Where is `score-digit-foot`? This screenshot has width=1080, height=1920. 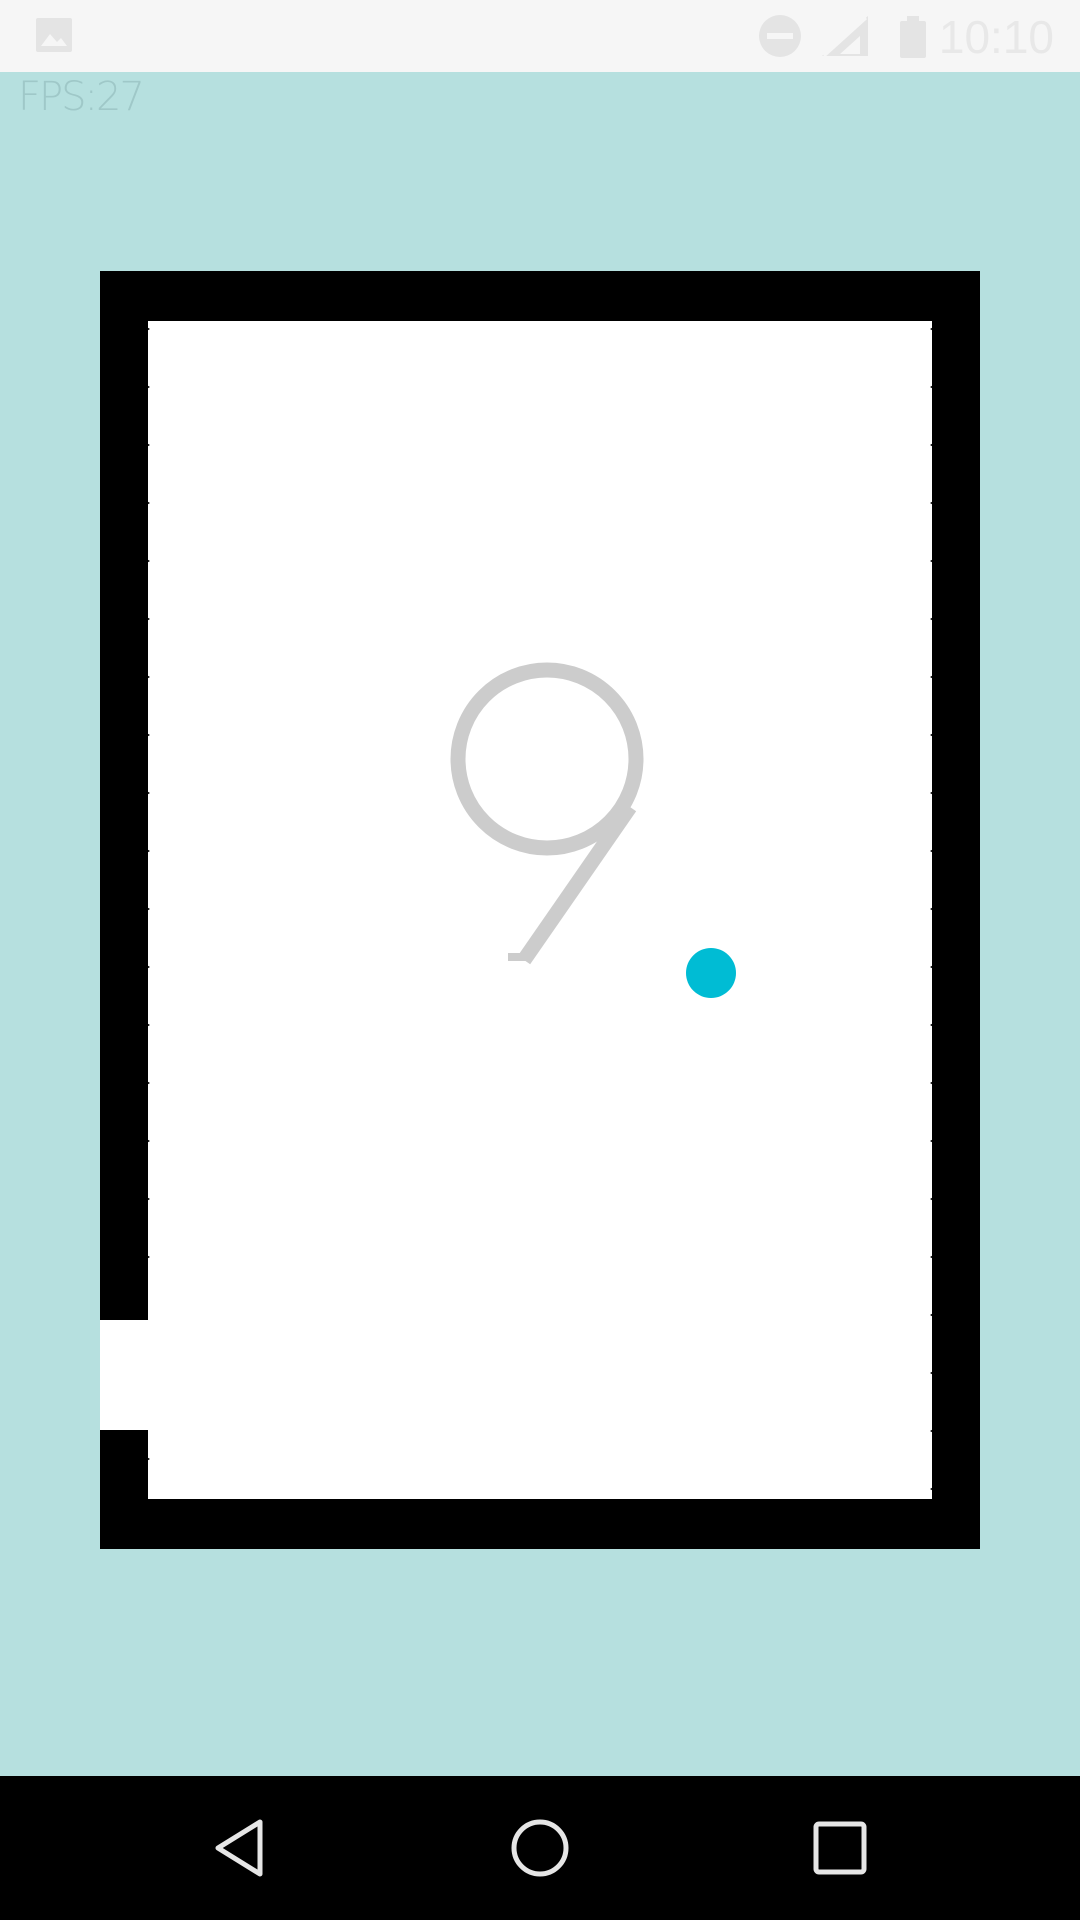 score-digit-foot is located at coordinates (519, 957).